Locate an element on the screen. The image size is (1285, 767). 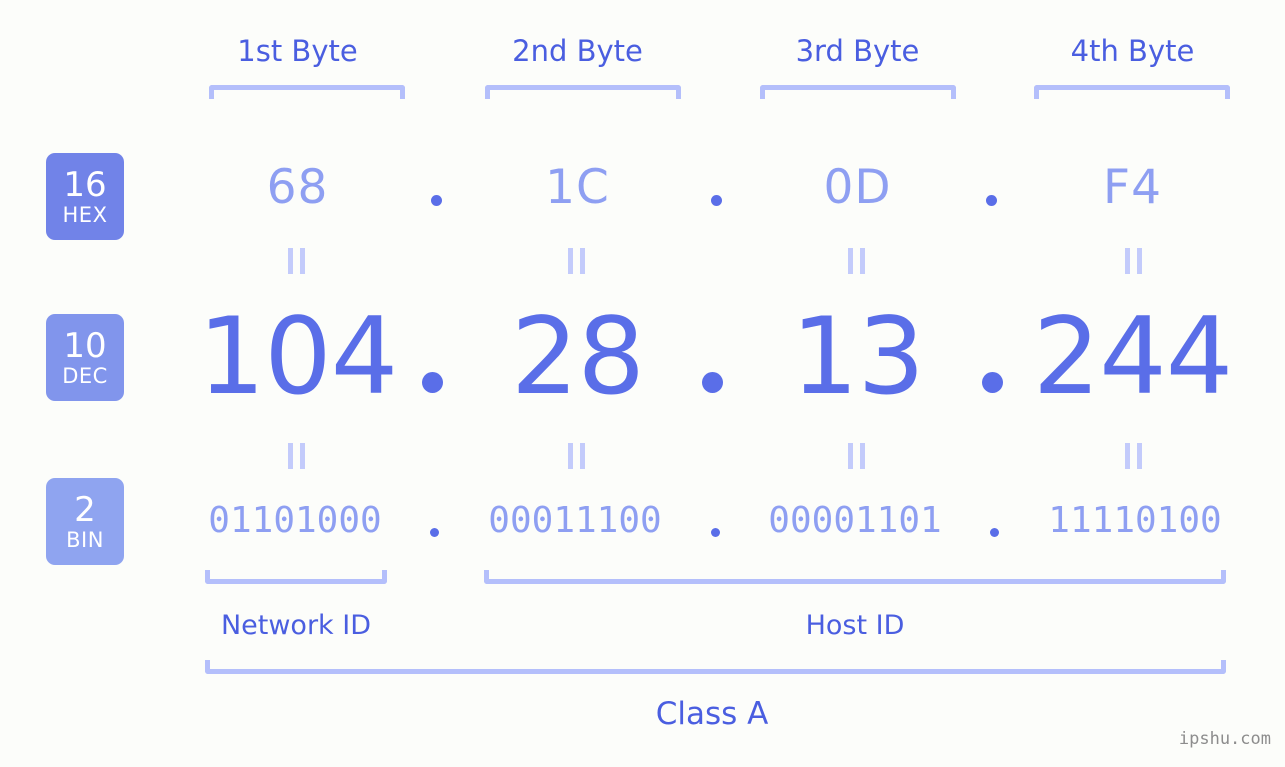
base-badge-dec-number: 10 is located at coordinates (85, 345).